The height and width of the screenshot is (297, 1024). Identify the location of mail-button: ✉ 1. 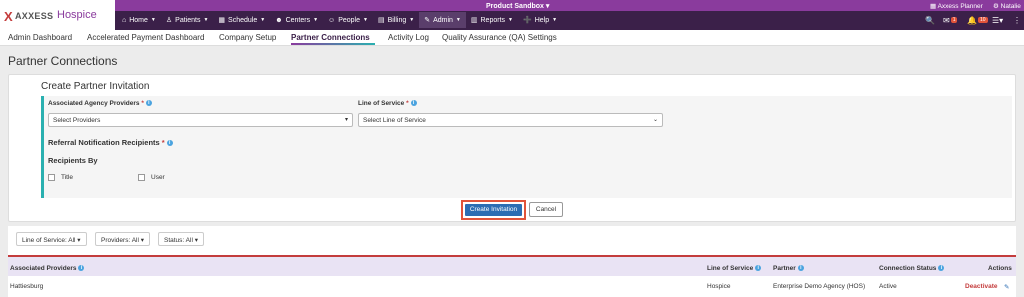
(950, 20).